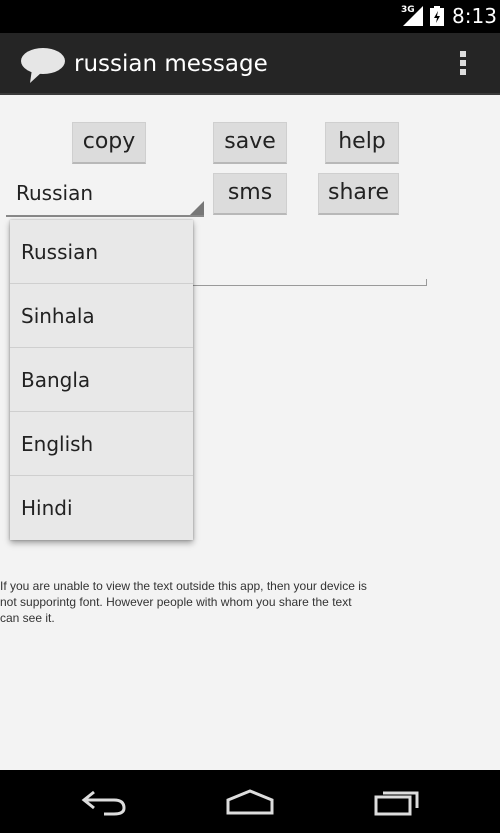 This screenshot has width=500, height=833. What do you see at coordinates (362, 143) in the screenshot?
I see `help-button: help` at bounding box center [362, 143].